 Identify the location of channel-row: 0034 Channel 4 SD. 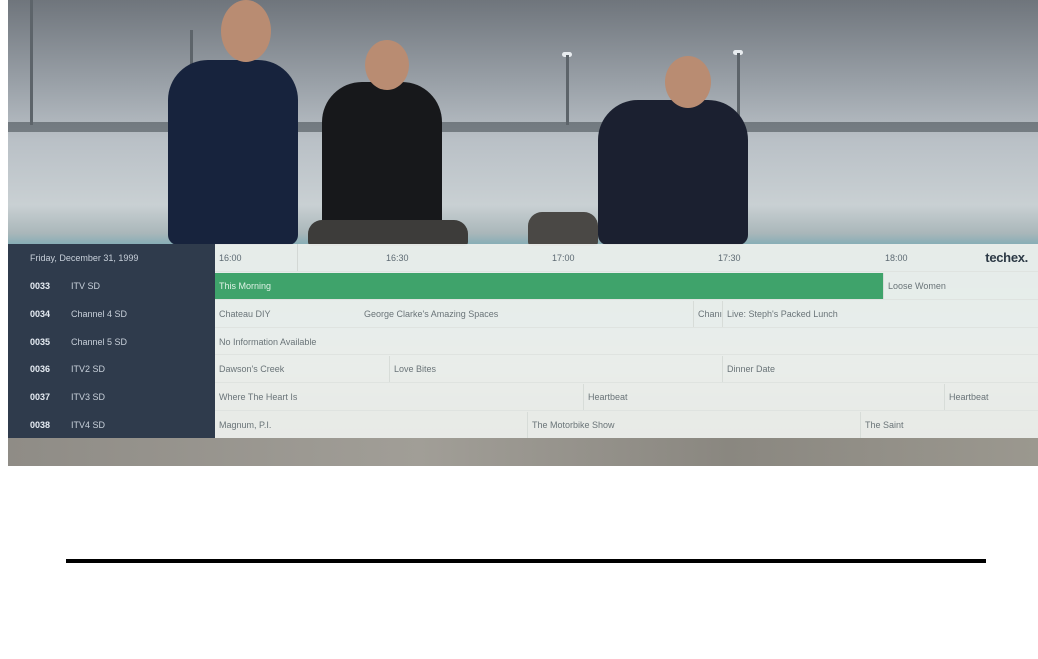
(111, 313).